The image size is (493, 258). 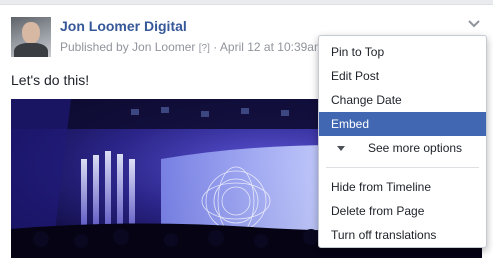 What do you see at coordinates (402, 211) in the screenshot?
I see `menu-item-delete-from-page: Delete from Page` at bounding box center [402, 211].